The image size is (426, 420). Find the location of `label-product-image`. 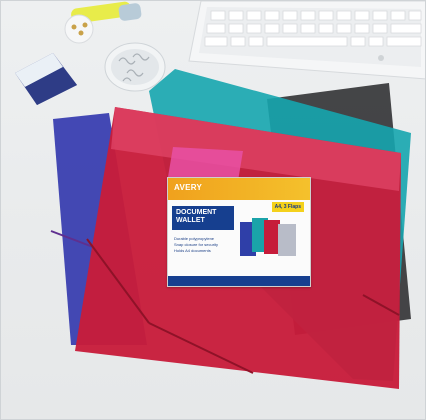

label-product-image is located at coordinates (268, 237).